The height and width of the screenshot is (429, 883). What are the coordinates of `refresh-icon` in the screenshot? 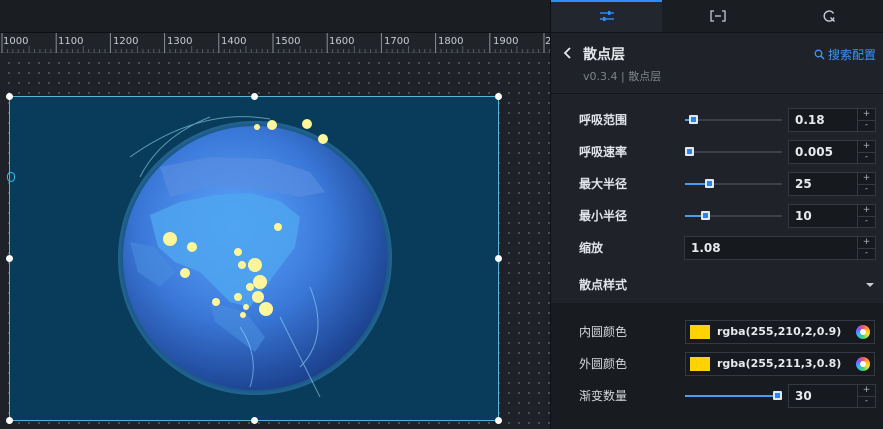 It's located at (829, 16).